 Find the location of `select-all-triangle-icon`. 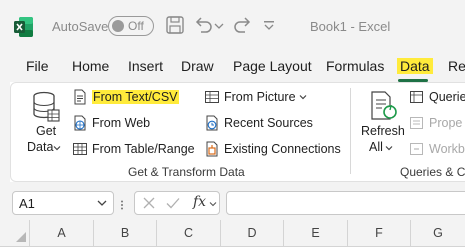

select-all-triangle-icon is located at coordinates (21, 237).